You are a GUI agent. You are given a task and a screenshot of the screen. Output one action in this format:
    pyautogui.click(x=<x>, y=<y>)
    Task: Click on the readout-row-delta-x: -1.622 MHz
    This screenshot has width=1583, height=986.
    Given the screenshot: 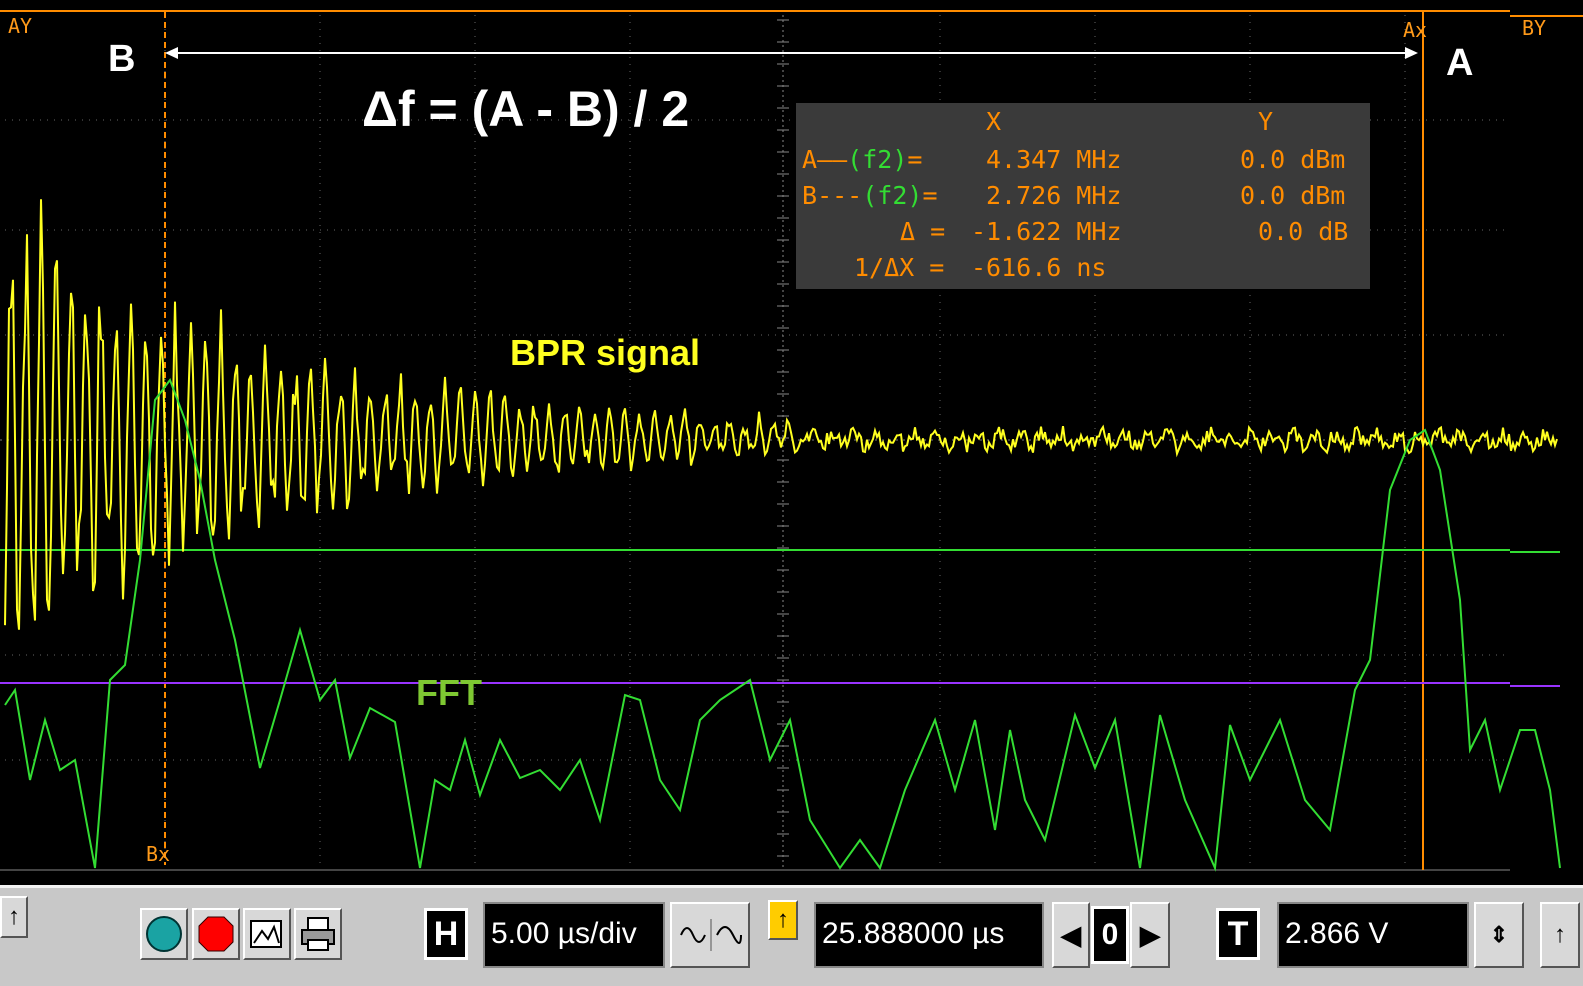 What is the action you would take?
    pyautogui.click(x=1046, y=231)
    